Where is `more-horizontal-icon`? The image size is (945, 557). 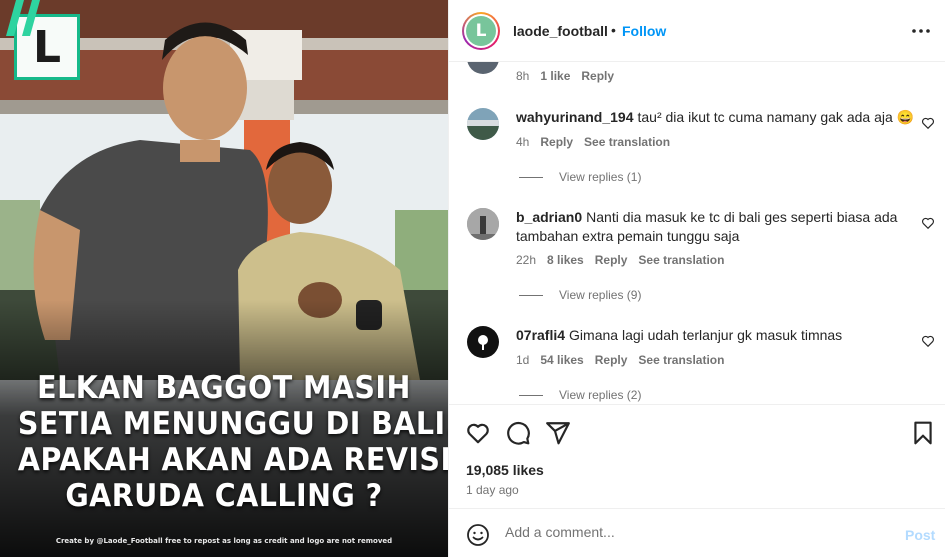 more-horizontal-icon is located at coordinates (921, 31).